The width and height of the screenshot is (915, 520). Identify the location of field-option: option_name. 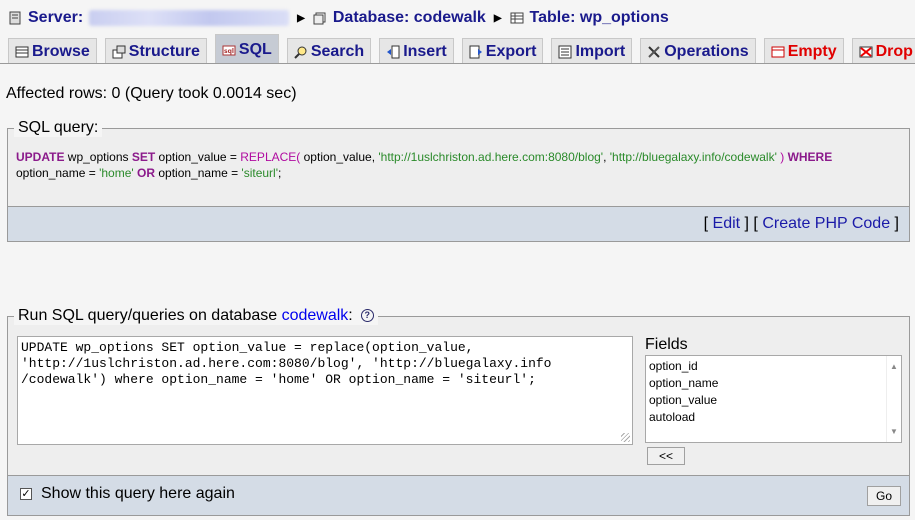
(773, 383).